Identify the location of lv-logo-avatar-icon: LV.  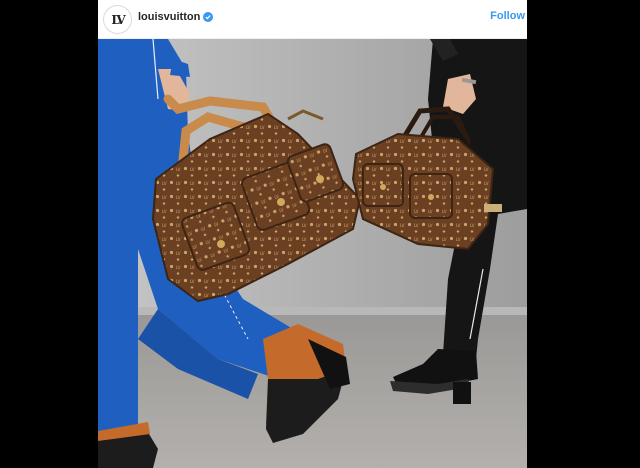
(117, 19).